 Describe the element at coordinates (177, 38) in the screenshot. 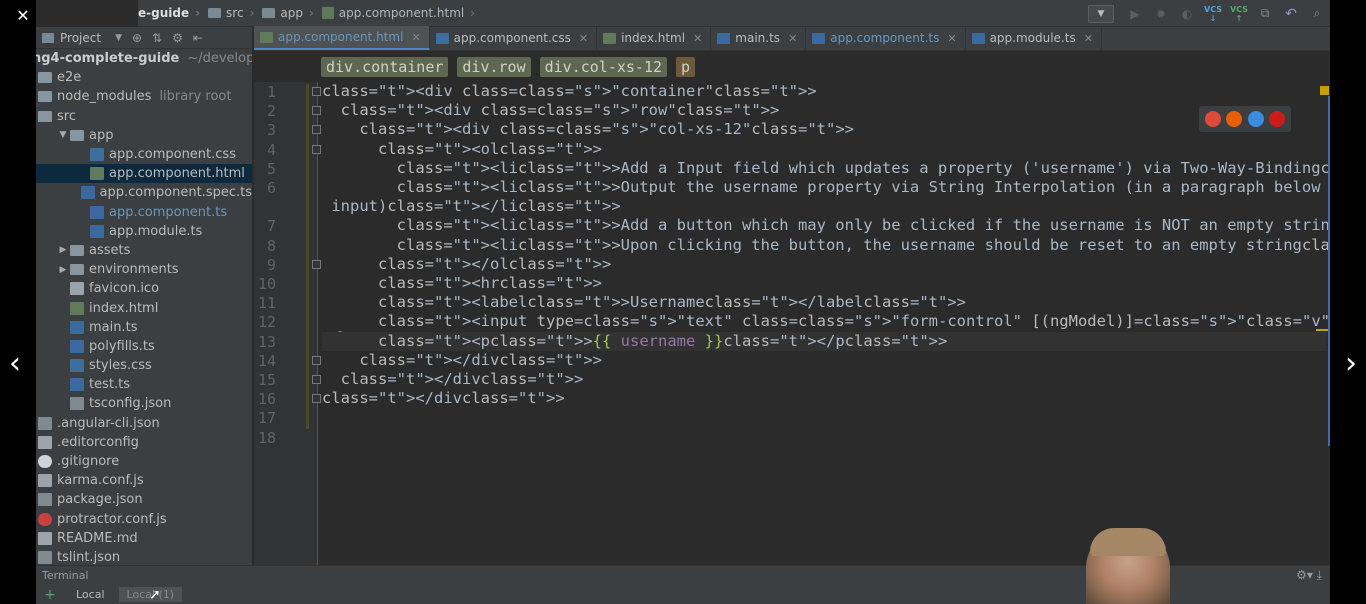

I see `gear-icon: ⚙` at that location.